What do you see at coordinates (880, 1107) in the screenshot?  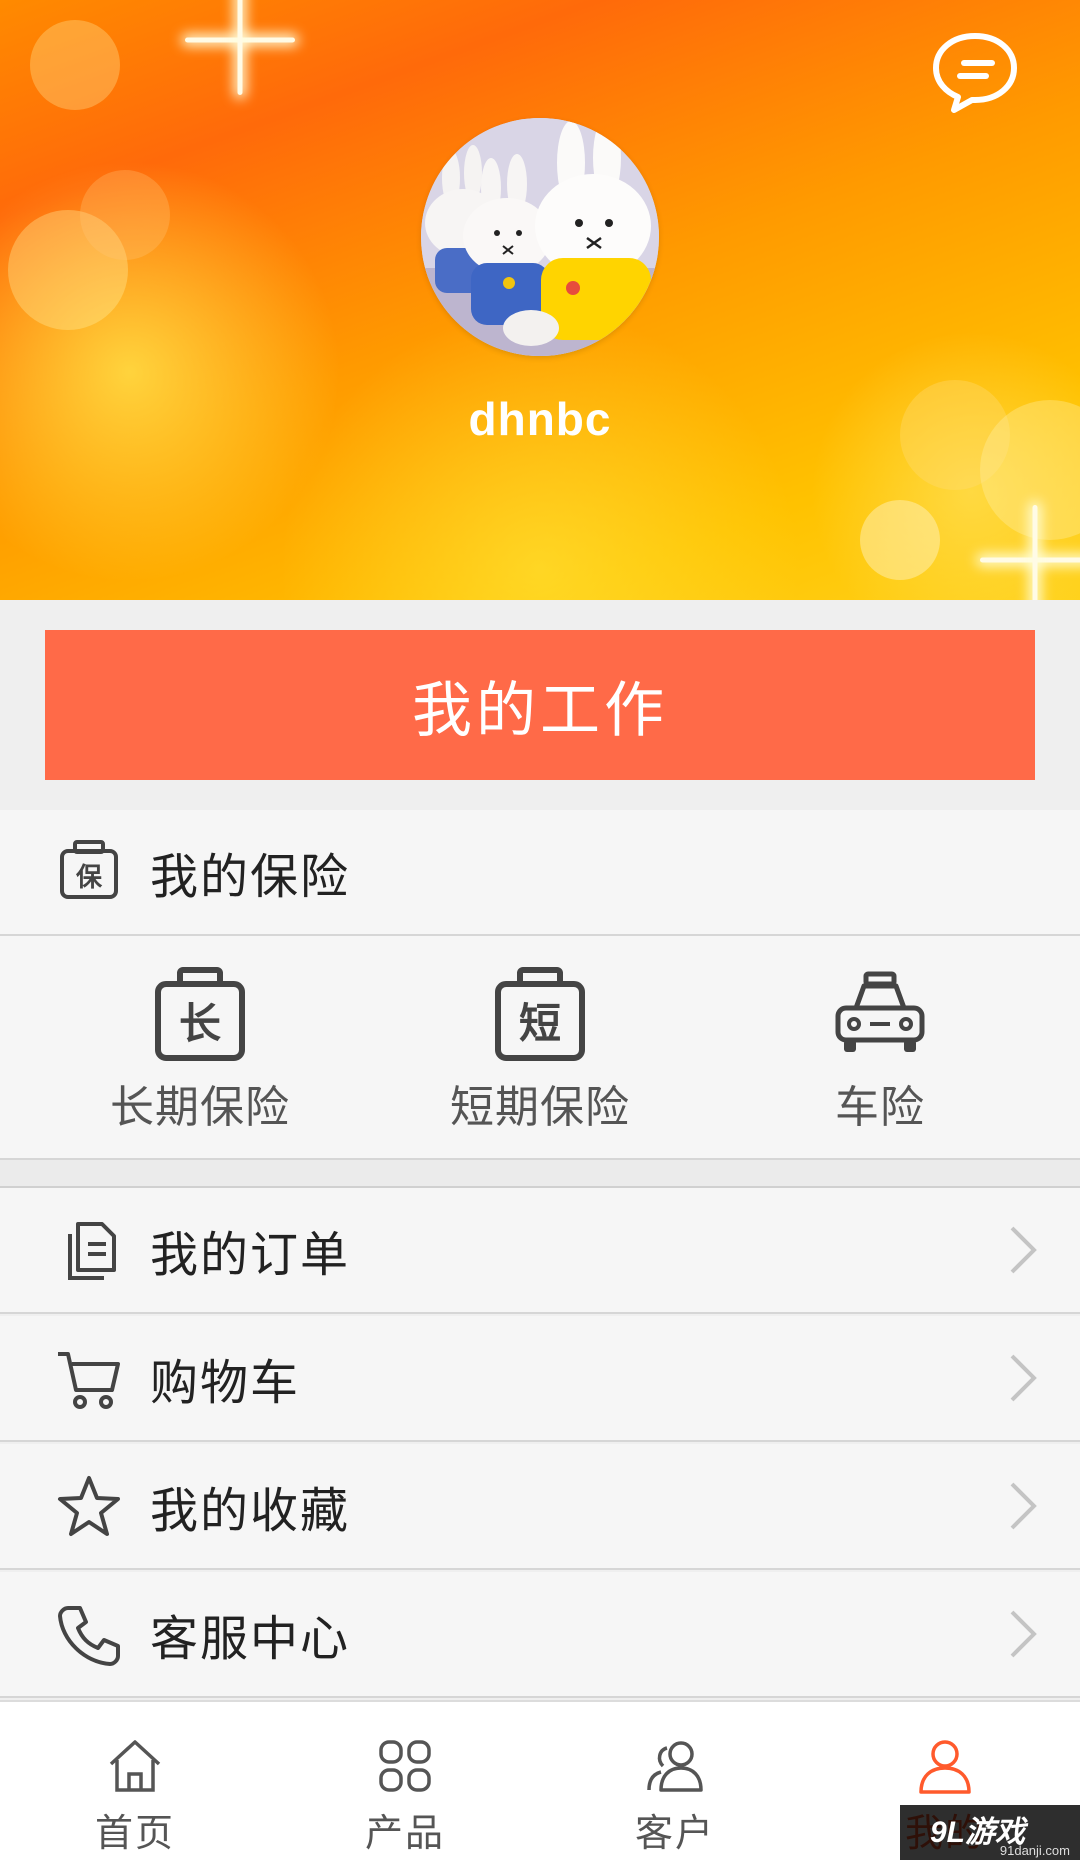 I see `car-insurance-label: 车险` at bounding box center [880, 1107].